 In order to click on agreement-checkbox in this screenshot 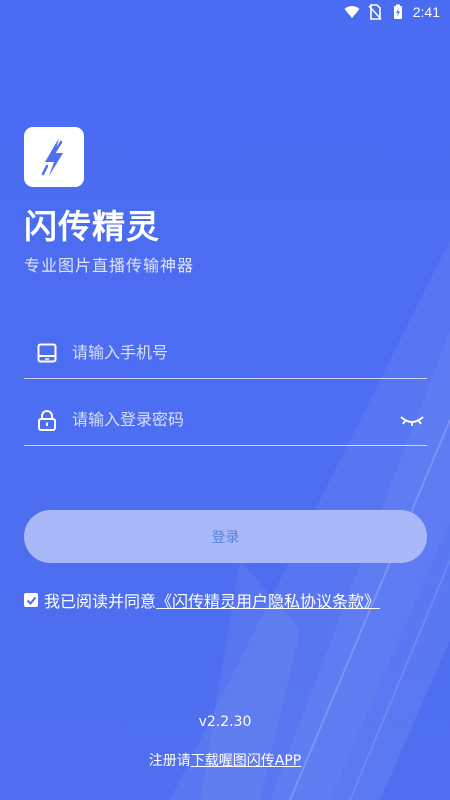, I will do `click(31, 600)`.